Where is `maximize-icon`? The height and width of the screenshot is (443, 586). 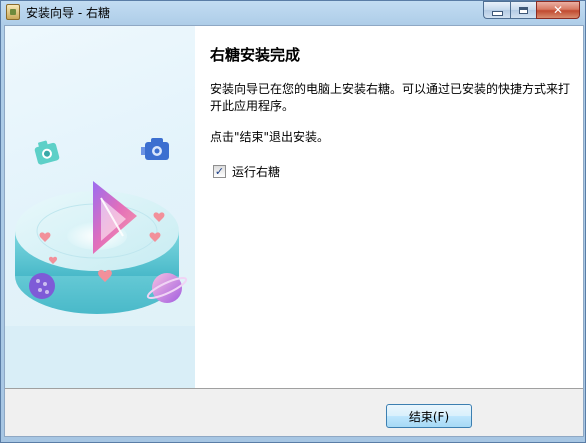 maximize-icon is located at coordinates (523, 10).